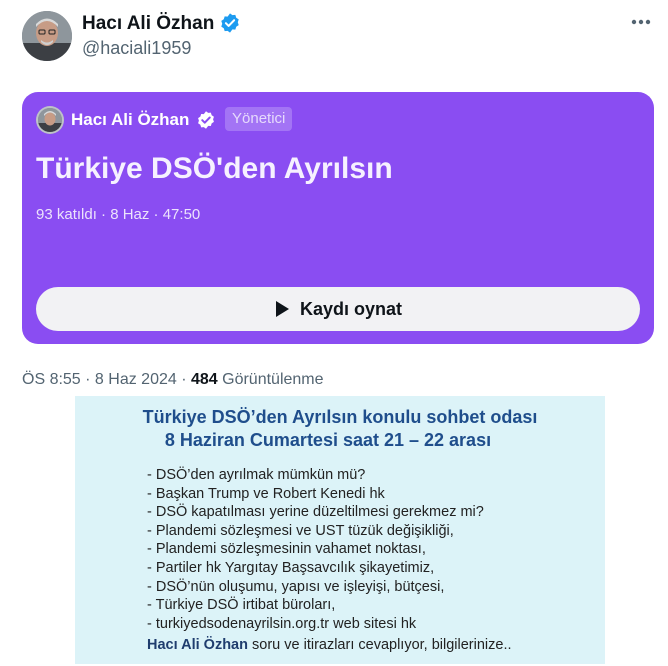 The image size is (668, 666). I want to click on author-handle: @haciali1959, so click(136, 48).